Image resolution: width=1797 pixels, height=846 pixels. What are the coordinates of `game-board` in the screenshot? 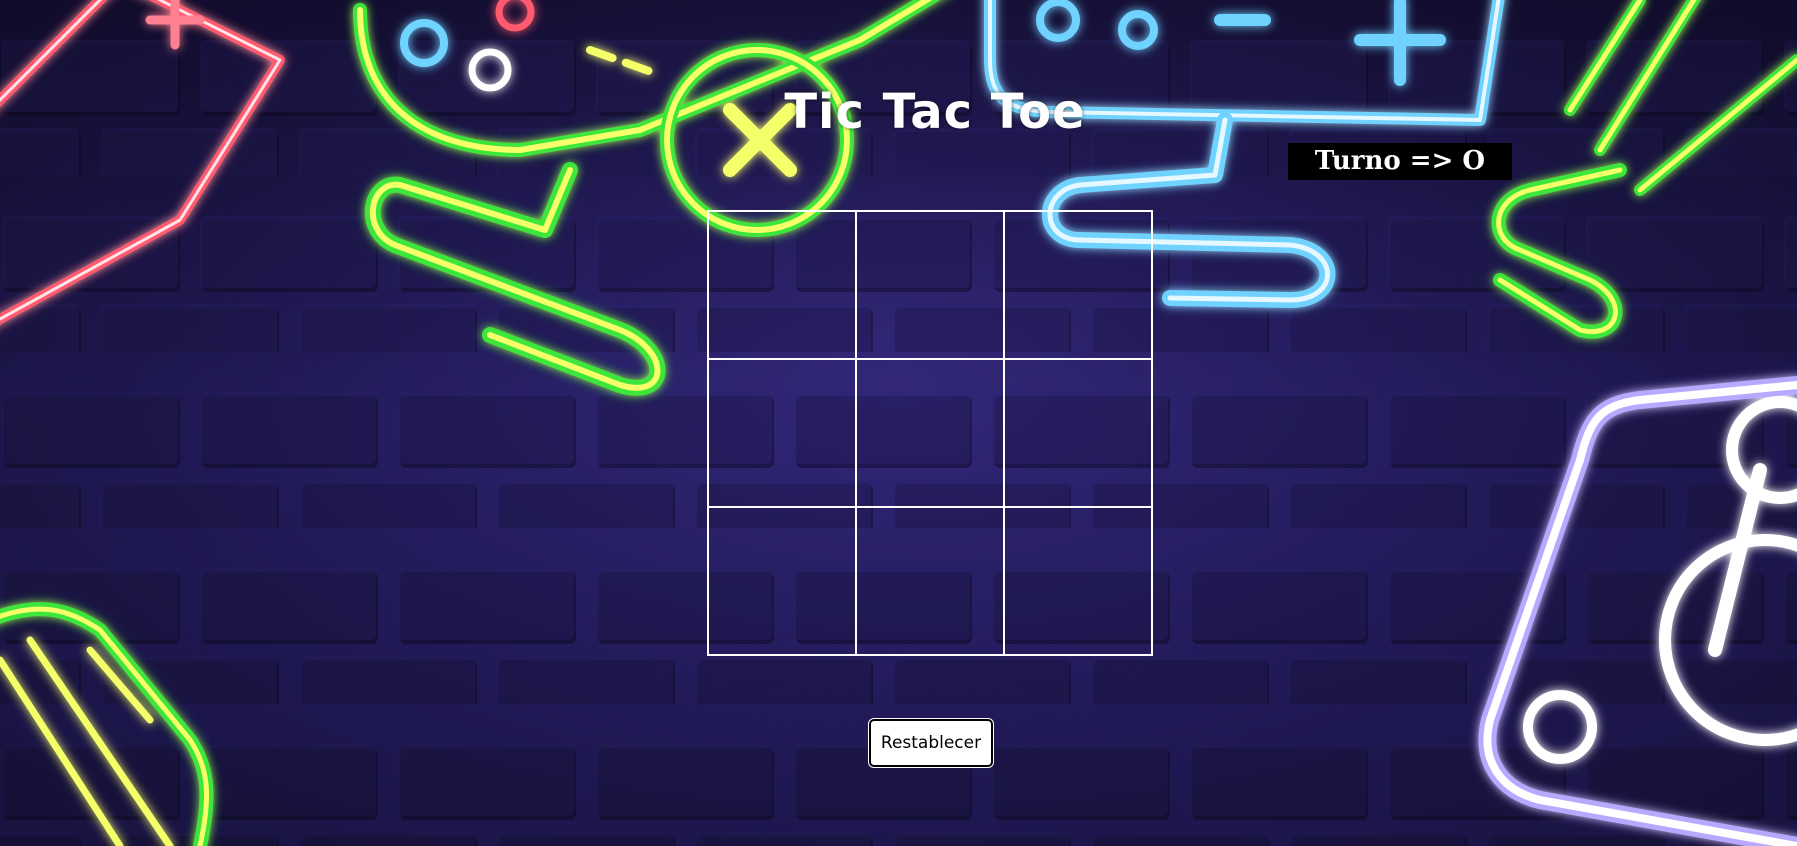 It's located at (930, 433).